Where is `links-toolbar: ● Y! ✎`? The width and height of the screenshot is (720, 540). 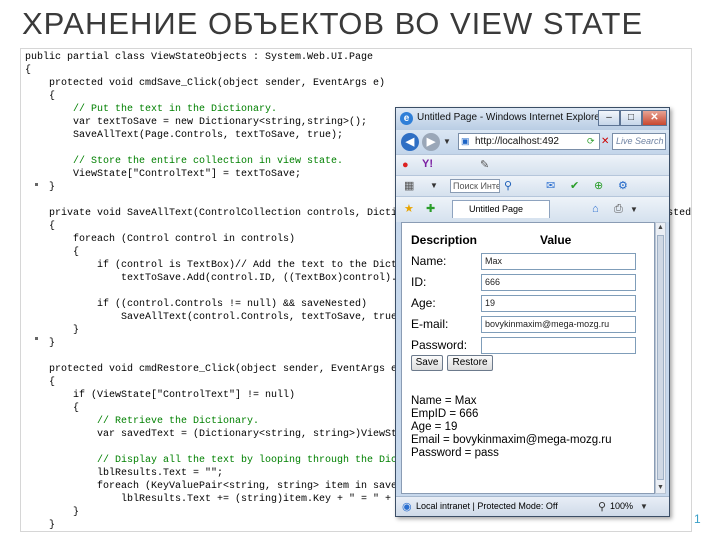 links-toolbar: ● Y! ✎ is located at coordinates (532, 164).